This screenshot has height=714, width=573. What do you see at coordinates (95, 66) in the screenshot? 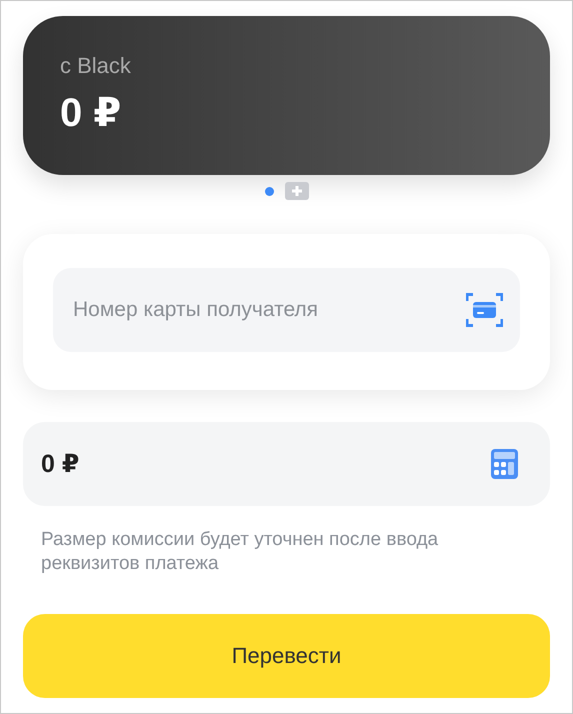
I see `account-label: с Black` at bounding box center [95, 66].